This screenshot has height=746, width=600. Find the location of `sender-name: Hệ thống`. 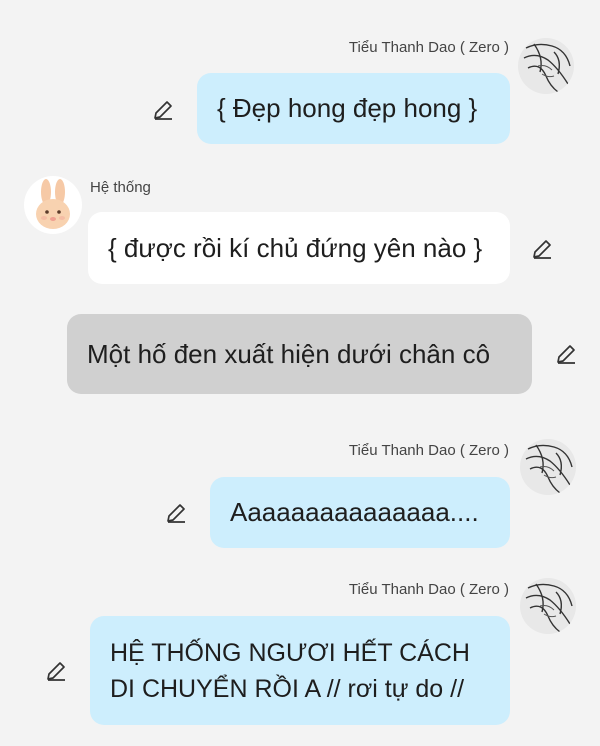

sender-name: Hệ thống is located at coordinates (120, 187).